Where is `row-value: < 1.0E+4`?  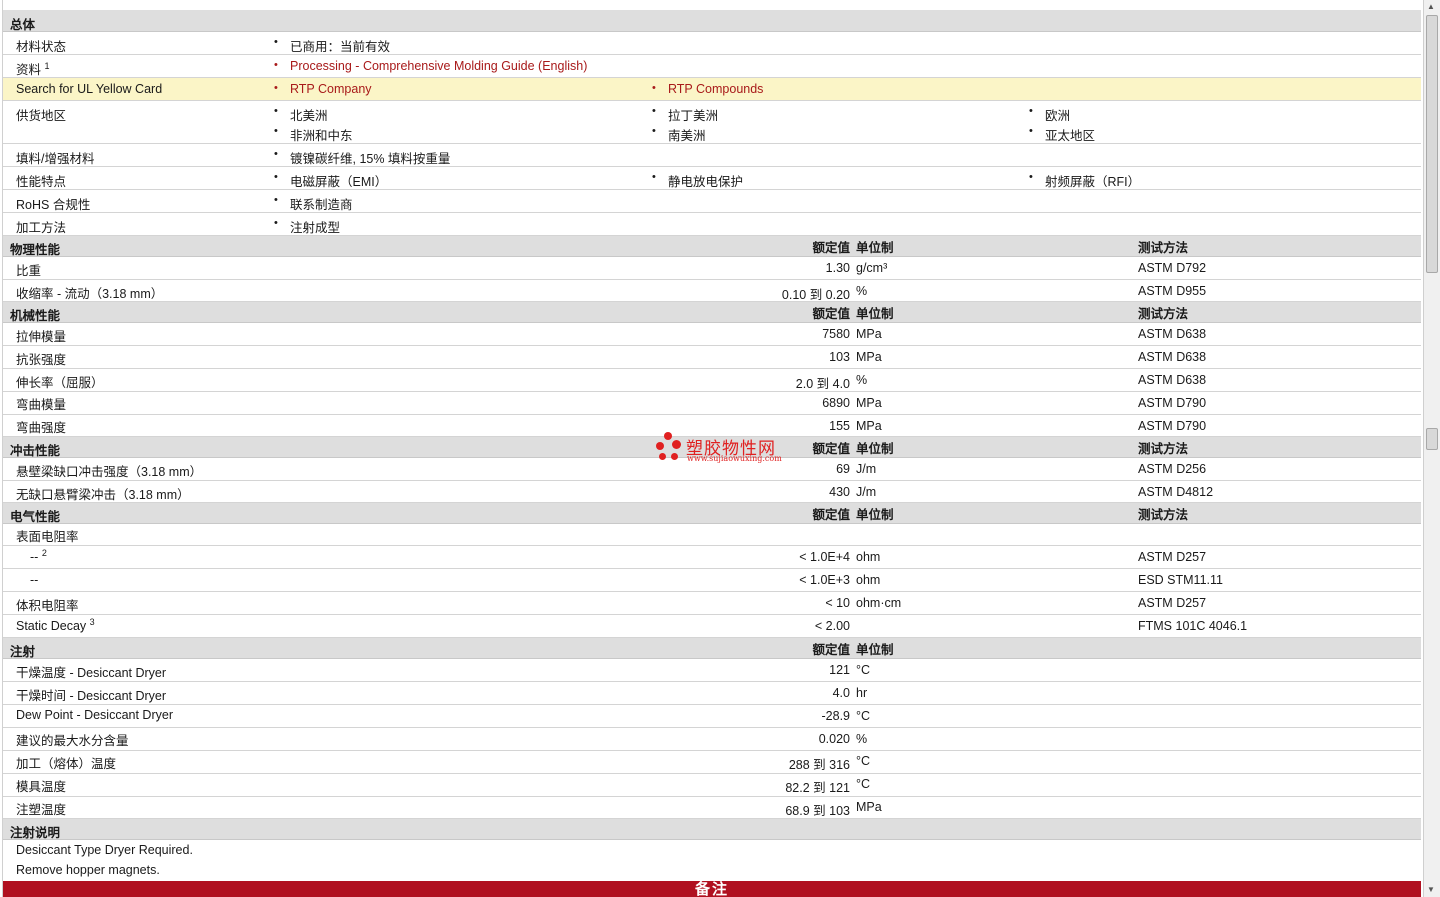
row-value: < 1.0E+4 is located at coordinates (824, 557).